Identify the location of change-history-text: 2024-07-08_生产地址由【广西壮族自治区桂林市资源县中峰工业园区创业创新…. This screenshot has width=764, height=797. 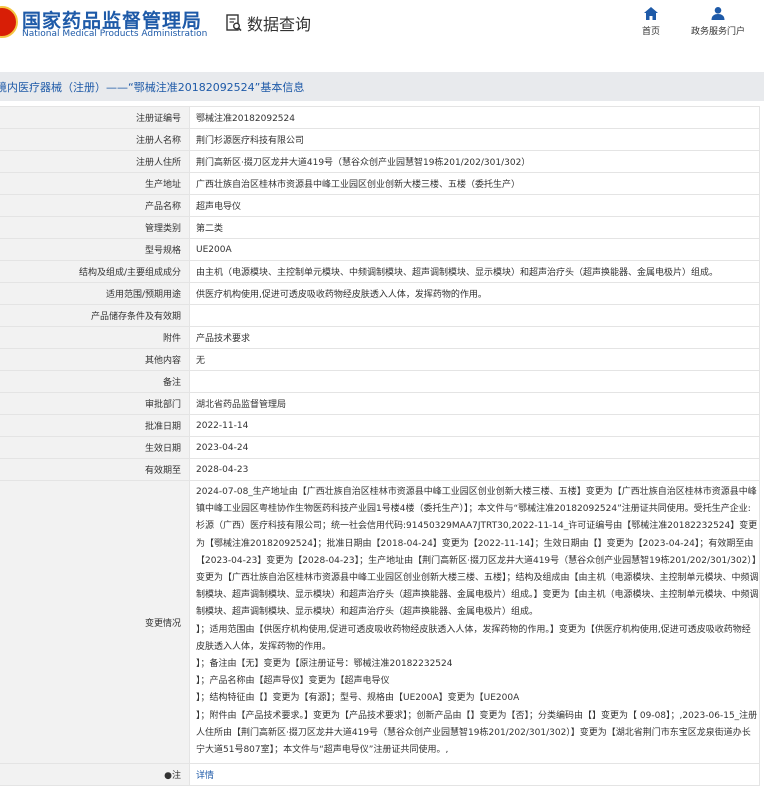
(477, 552).